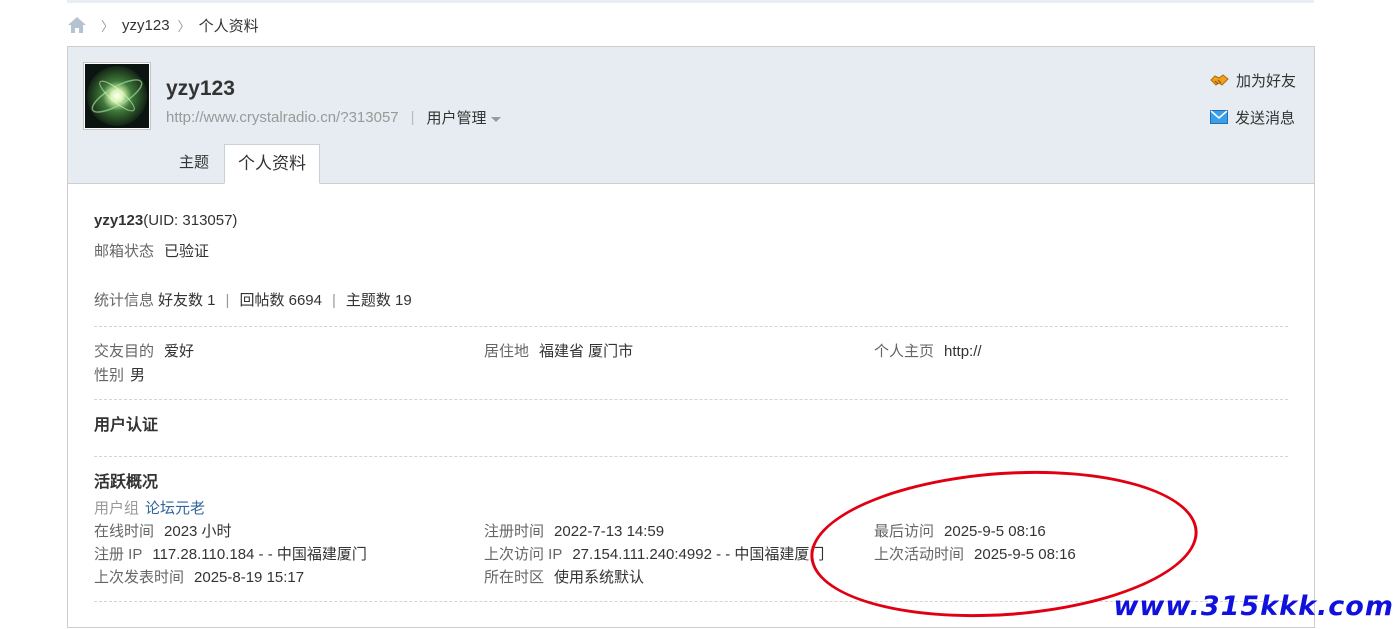 This screenshot has height=629, width=1400. I want to click on last-post-label: 上次发表时间, so click(139, 577).